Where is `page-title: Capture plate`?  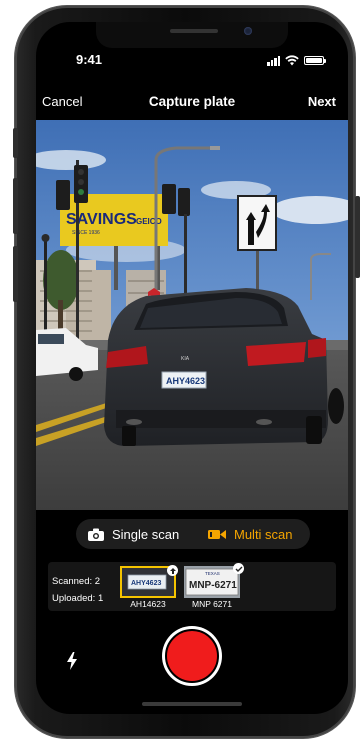
page-title: Capture plate is located at coordinates (192, 101).